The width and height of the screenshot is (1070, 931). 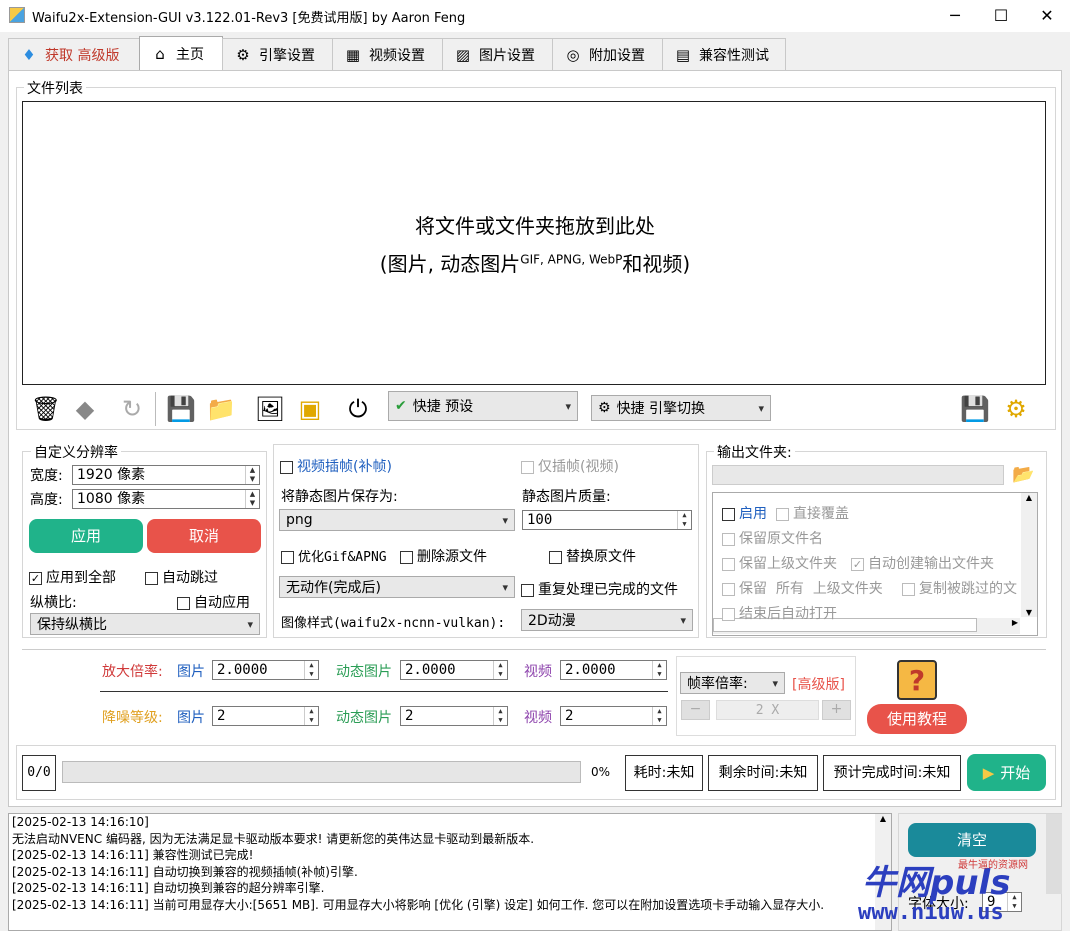 I want to click on scale-image-label: 图片, so click(x=191, y=672).